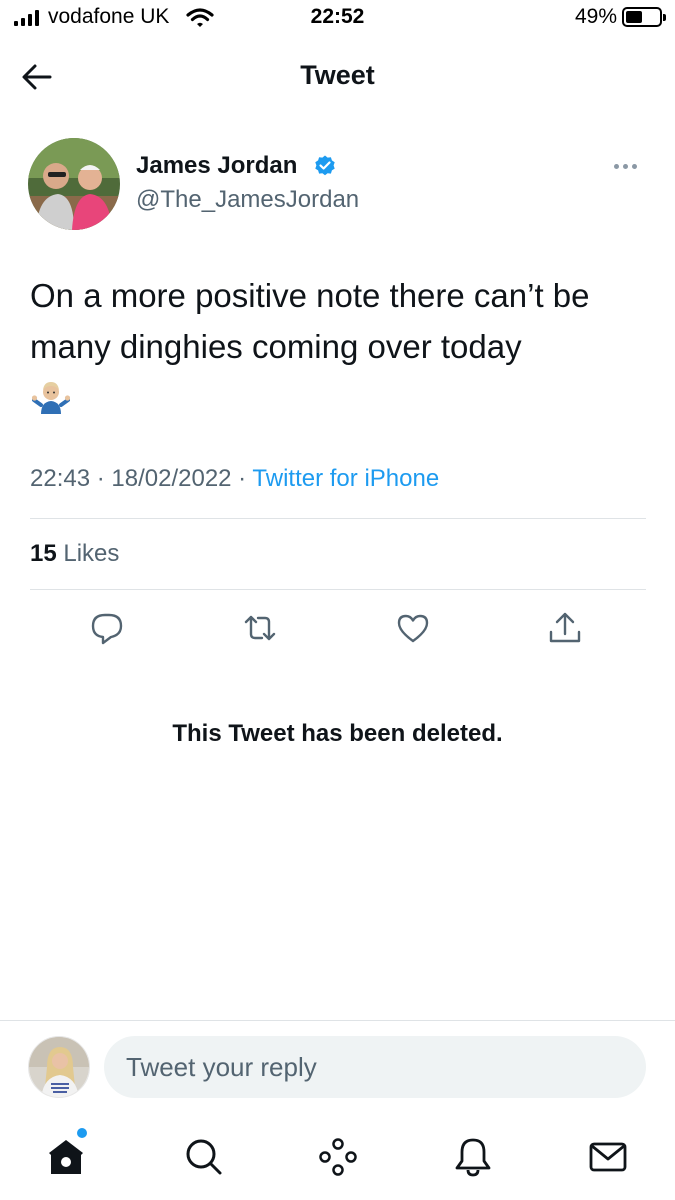 The image size is (675, 1200). What do you see at coordinates (82, 1133) in the screenshot?
I see `home-notification-dot` at bounding box center [82, 1133].